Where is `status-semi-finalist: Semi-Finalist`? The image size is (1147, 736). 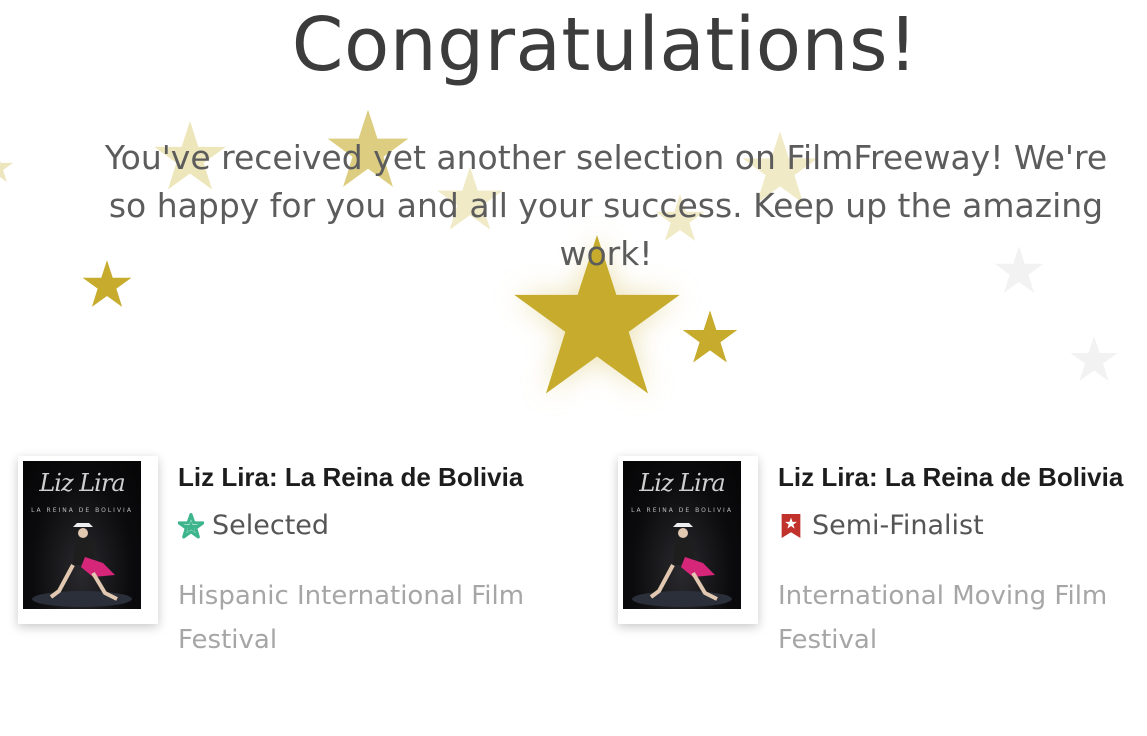
status-semi-finalist: Semi-Finalist is located at coordinates (881, 525).